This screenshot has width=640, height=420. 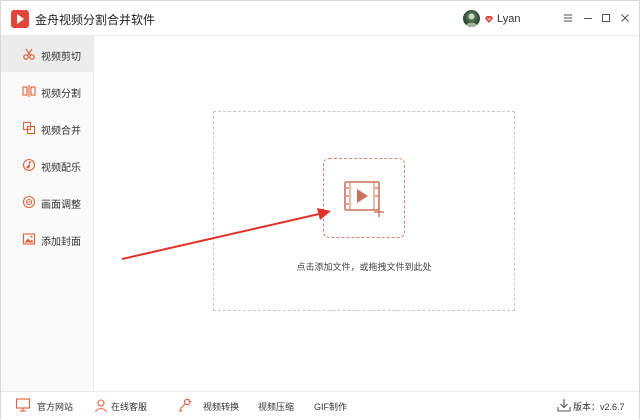 What do you see at coordinates (101, 406) in the screenshot?
I see `support-icon` at bounding box center [101, 406].